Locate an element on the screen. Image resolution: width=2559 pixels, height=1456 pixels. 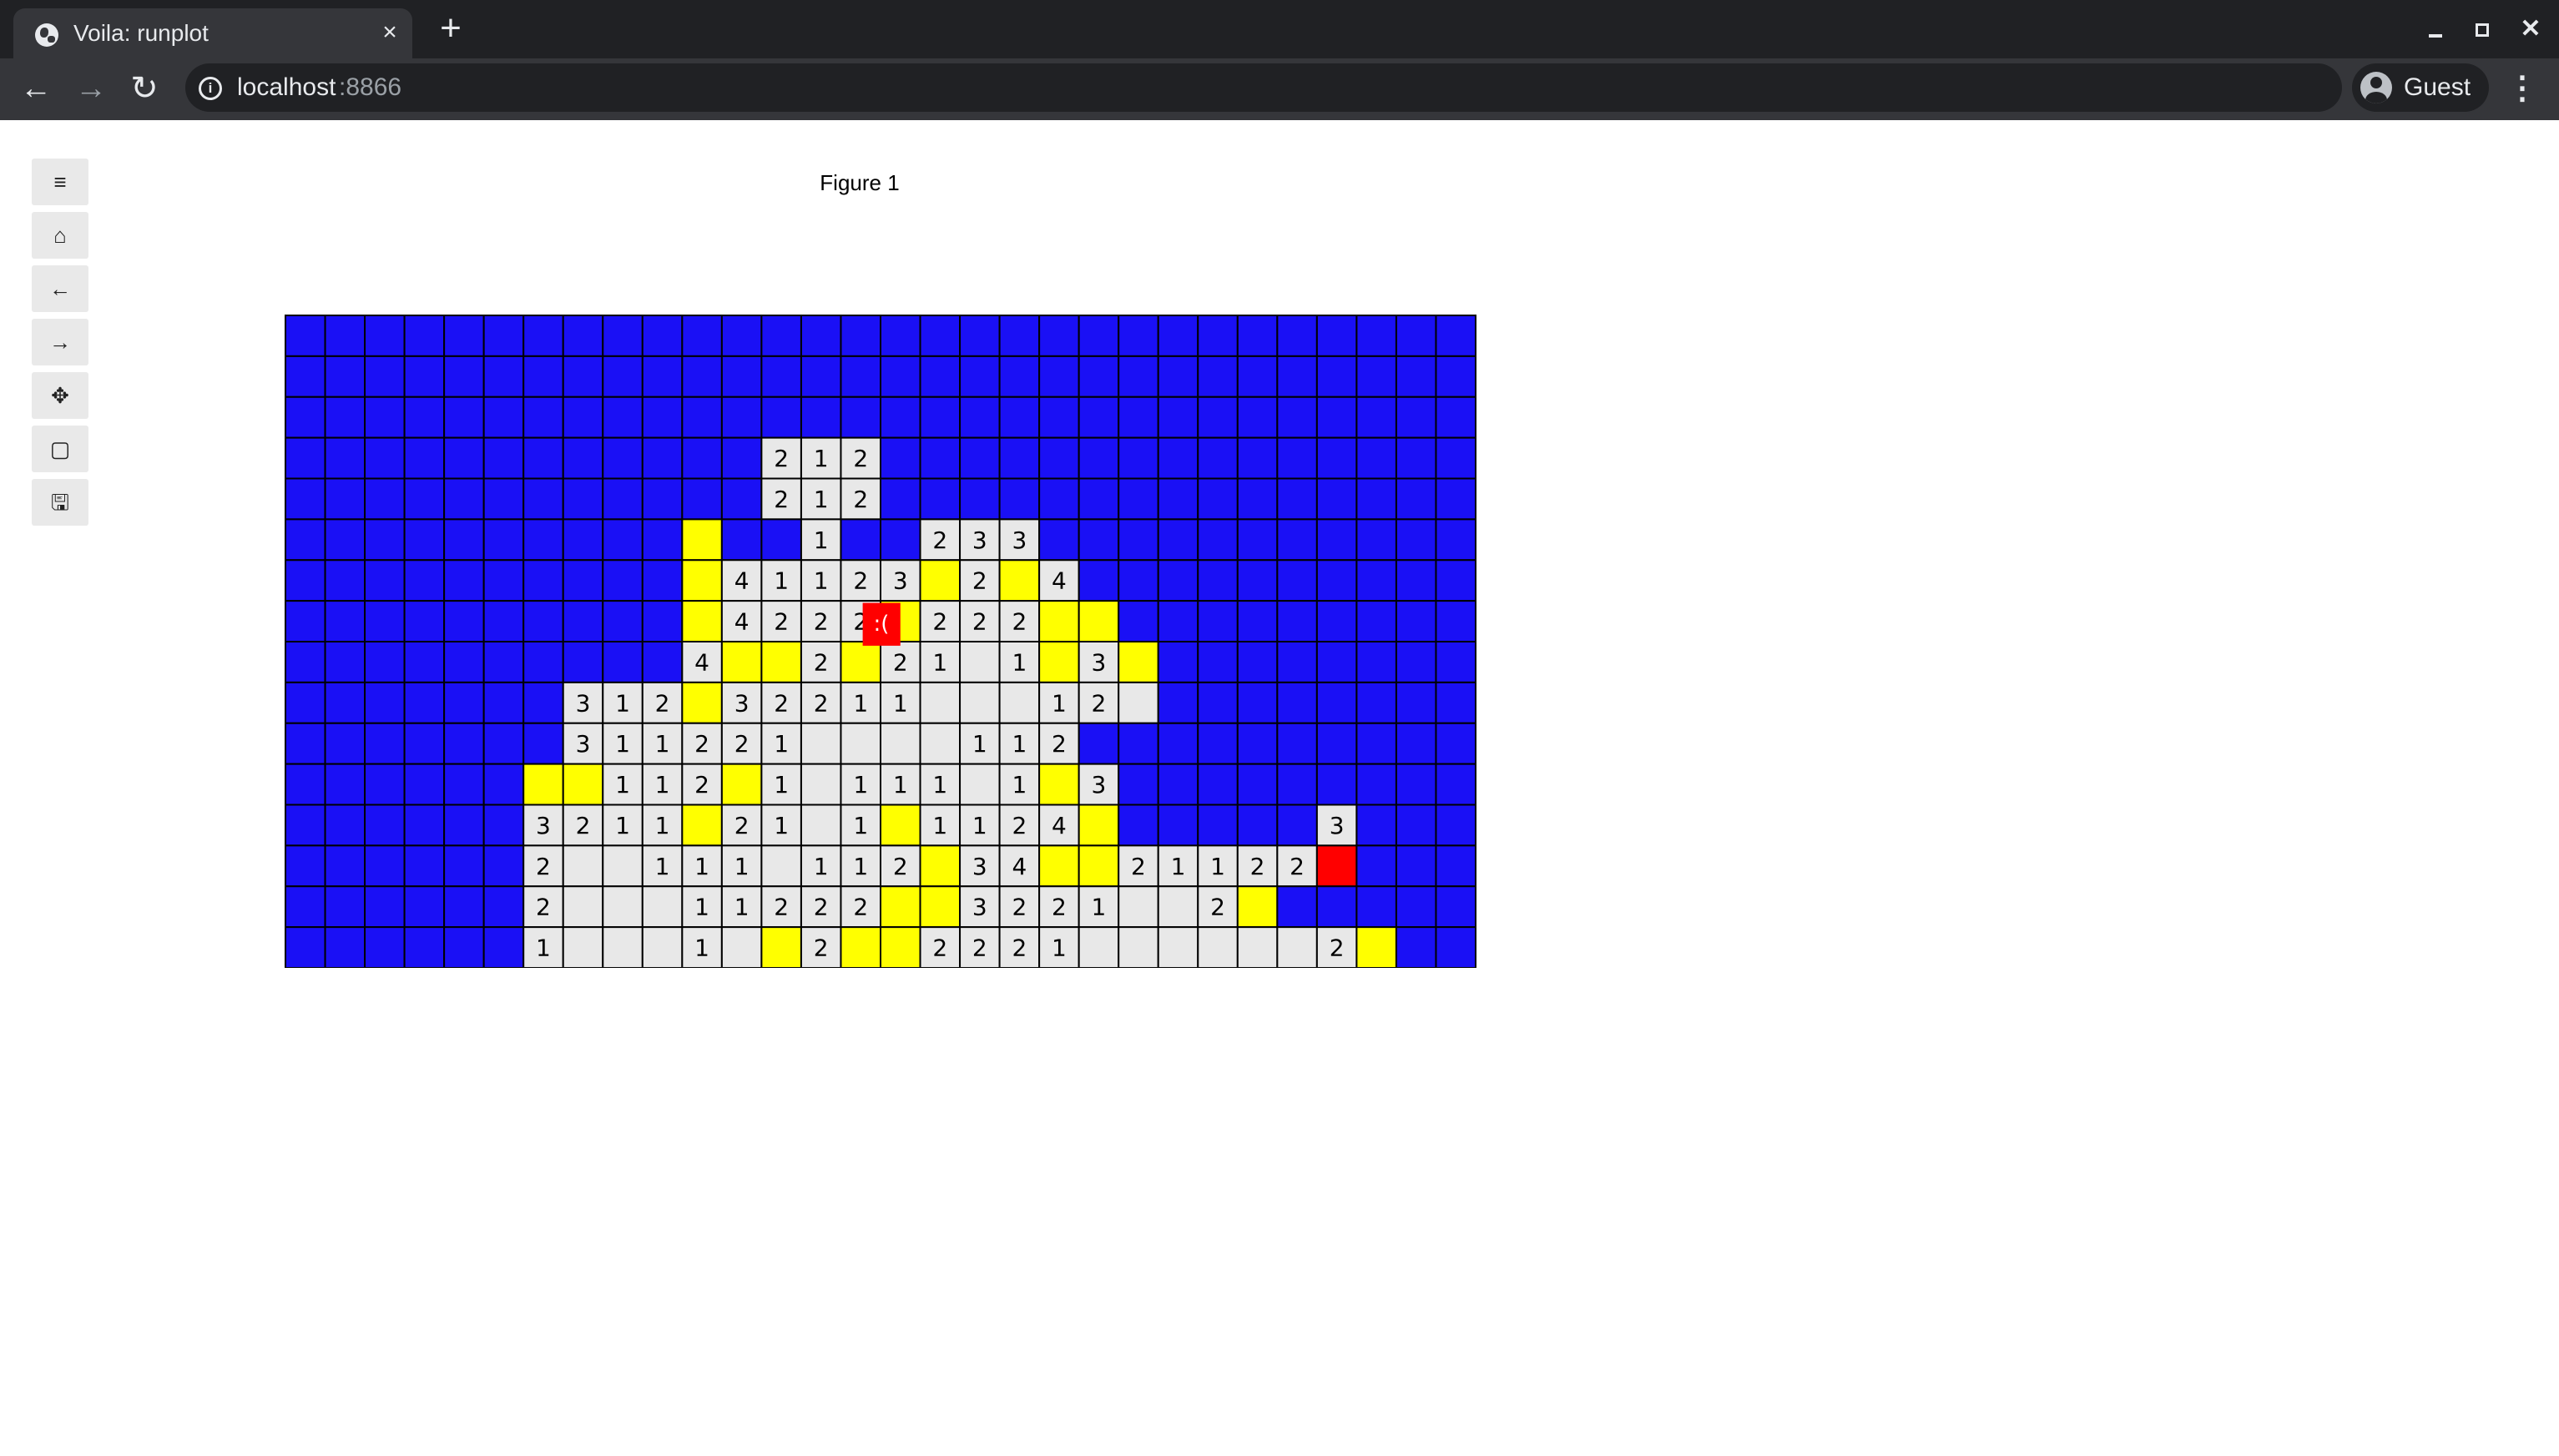
reload-icon: ↻ is located at coordinates (144, 89).